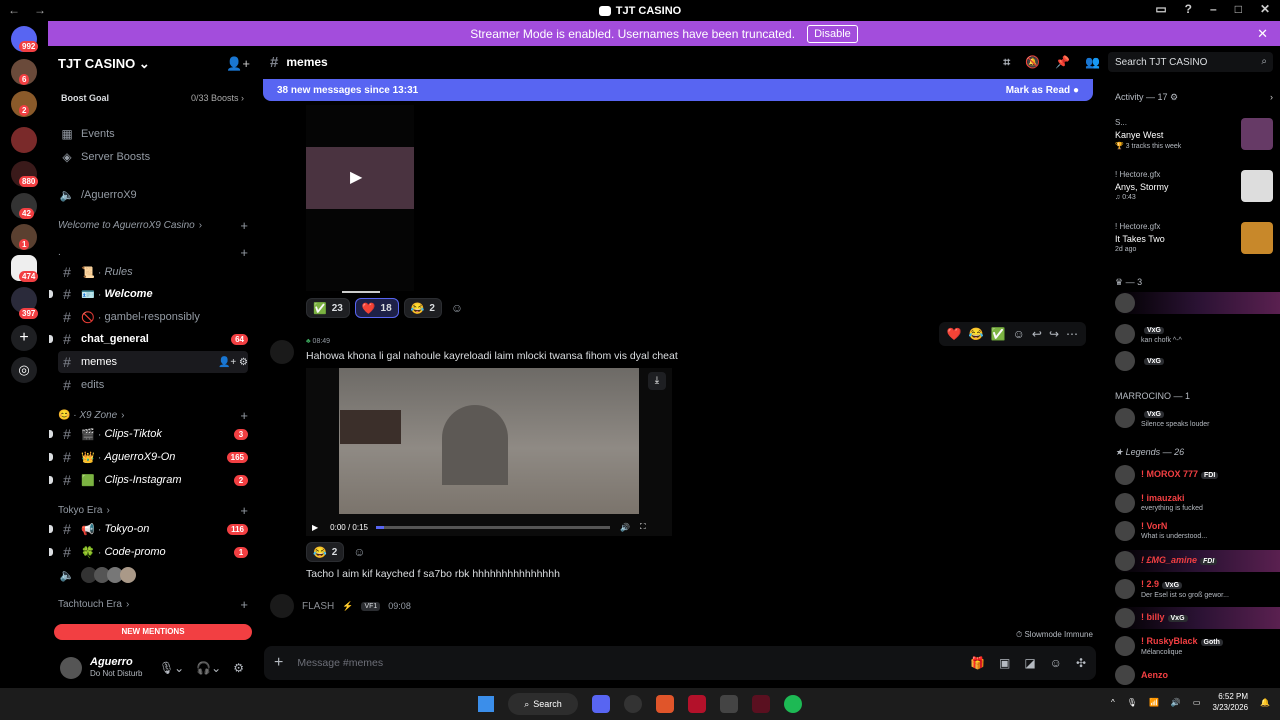 This screenshot has width=1280, height=720. I want to click on channel-code-promo: # 🍀 · Code-promo 1, so click(148, 552).